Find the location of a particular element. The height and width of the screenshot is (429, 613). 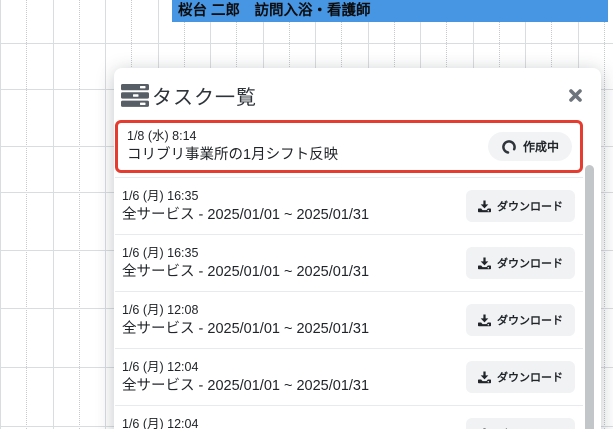

close-button is located at coordinates (578, 95).